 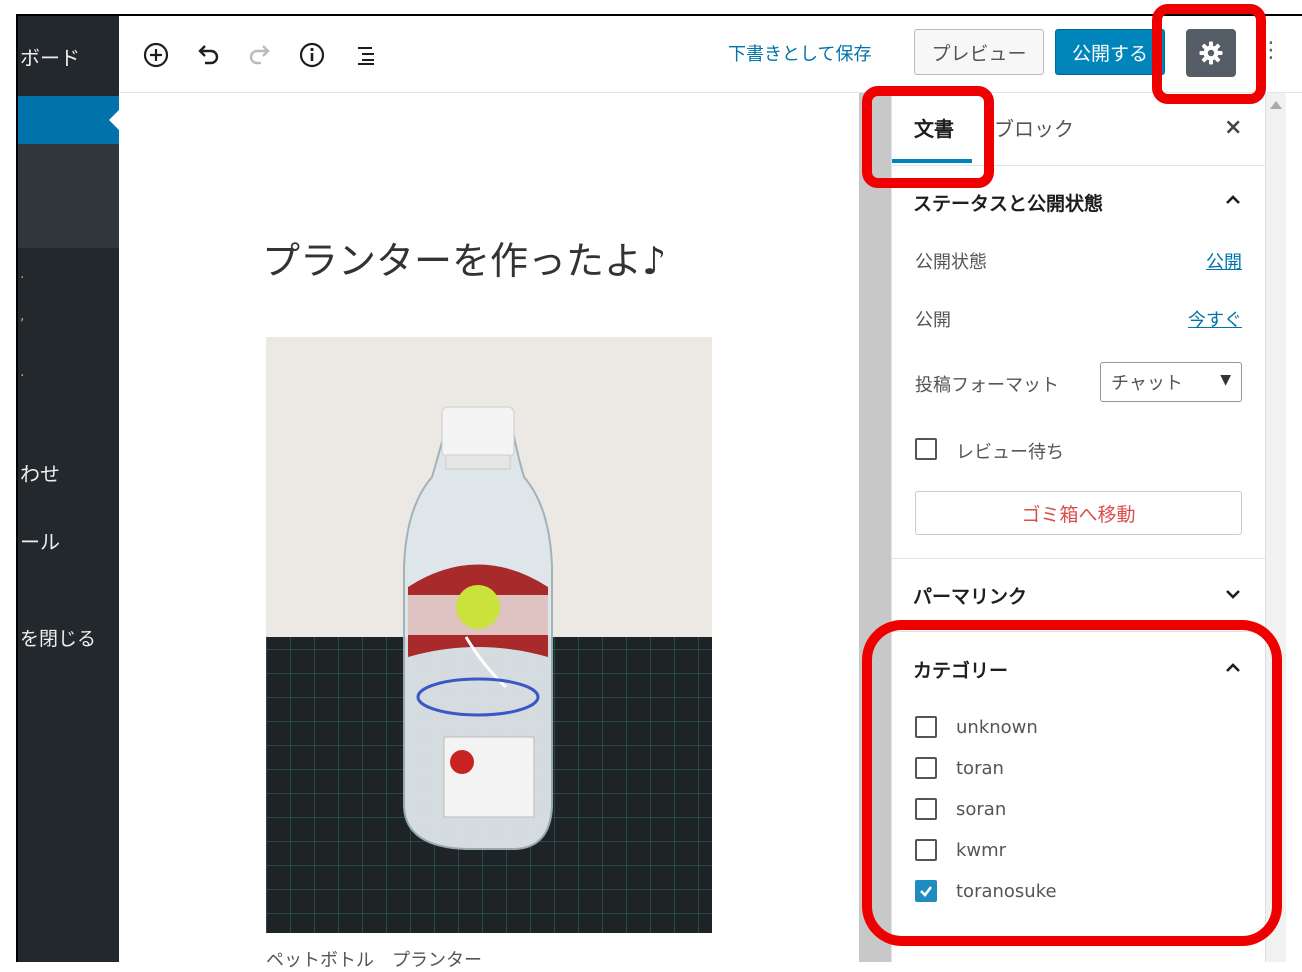 What do you see at coordinates (934, 127) in the screenshot?
I see `tab-document: 文書` at bounding box center [934, 127].